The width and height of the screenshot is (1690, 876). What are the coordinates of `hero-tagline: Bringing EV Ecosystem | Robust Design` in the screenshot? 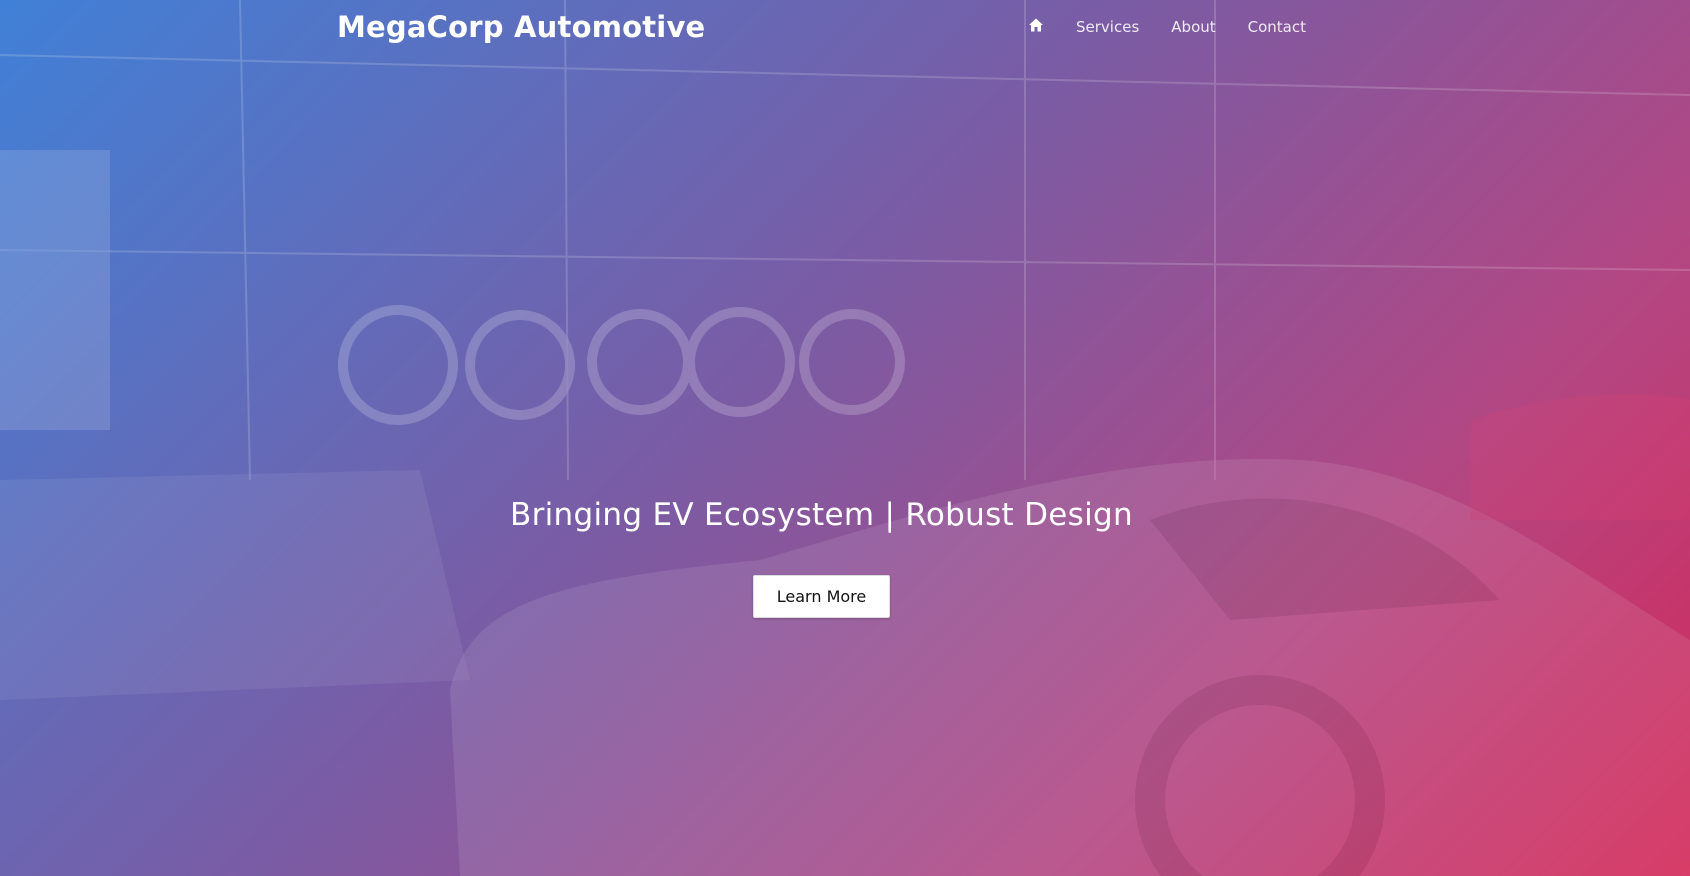 It's located at (821, 515).